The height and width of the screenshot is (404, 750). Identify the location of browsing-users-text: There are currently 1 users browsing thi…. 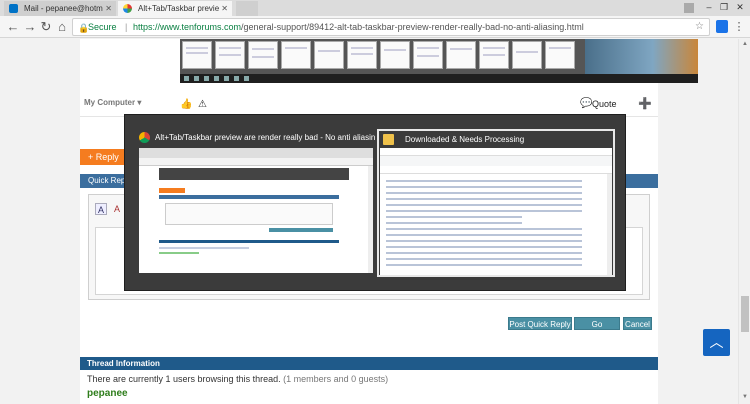
(237, 379).